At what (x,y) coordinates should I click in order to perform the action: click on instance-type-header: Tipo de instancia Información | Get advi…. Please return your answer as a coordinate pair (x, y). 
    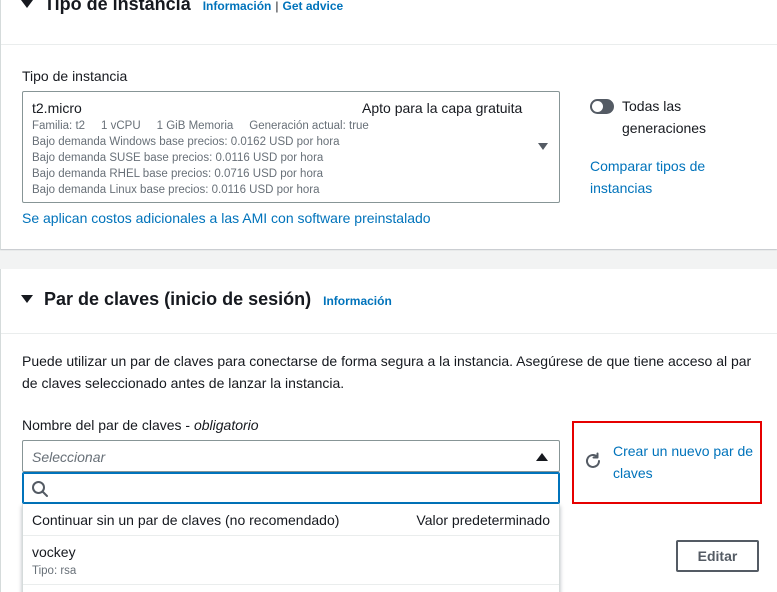
    Looking at the image, I should click on (182, 7).